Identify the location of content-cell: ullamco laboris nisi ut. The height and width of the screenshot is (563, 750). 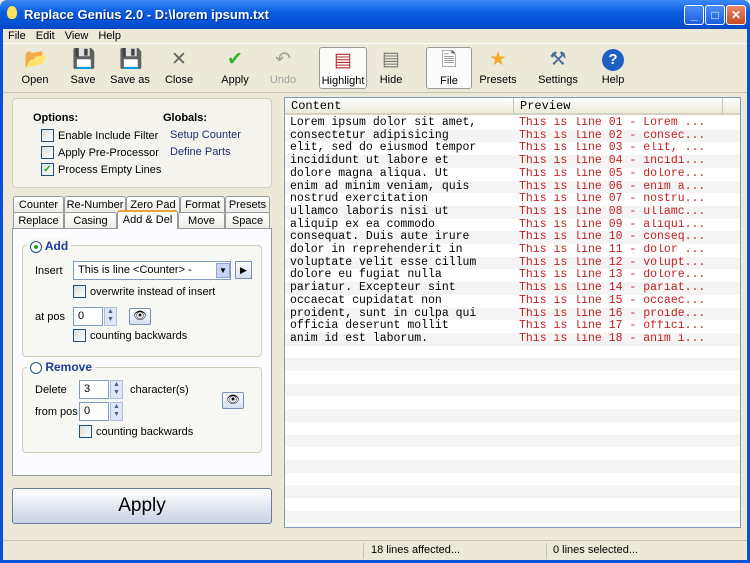
(369, 211).